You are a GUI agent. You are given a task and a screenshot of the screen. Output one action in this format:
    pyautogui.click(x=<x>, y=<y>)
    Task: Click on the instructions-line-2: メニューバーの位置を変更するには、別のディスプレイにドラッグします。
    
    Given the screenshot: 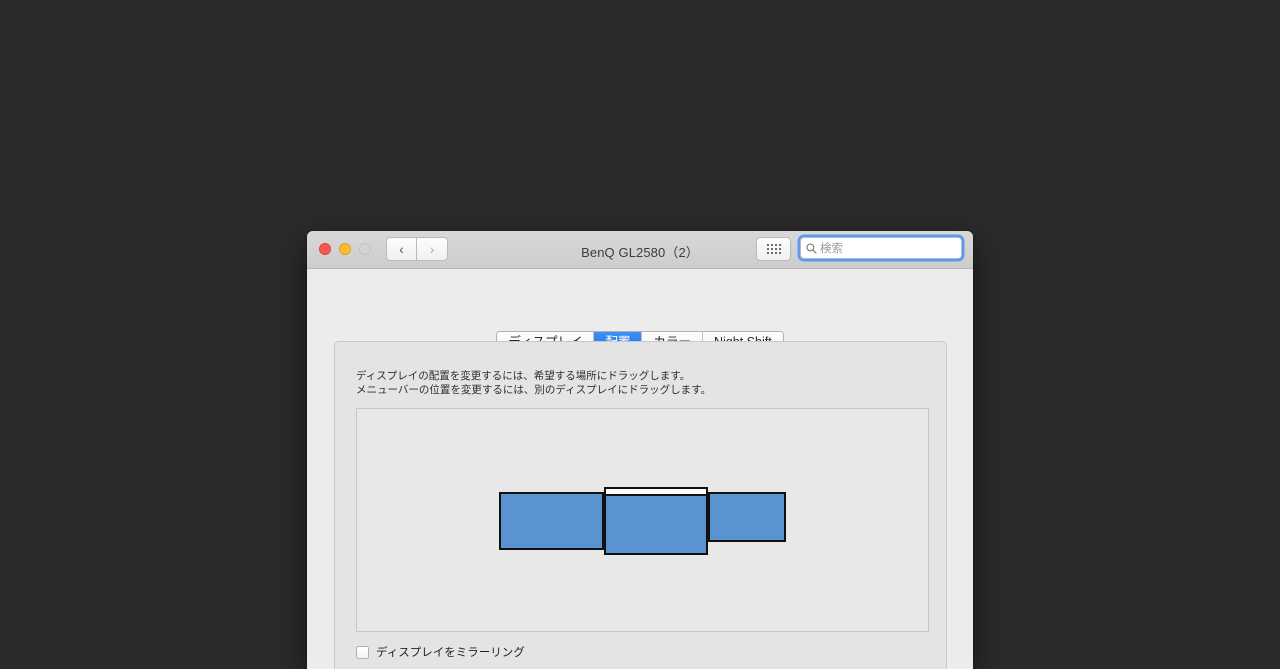 What is the action you would take?
    pyautogui.click(x=534, y=389)
    